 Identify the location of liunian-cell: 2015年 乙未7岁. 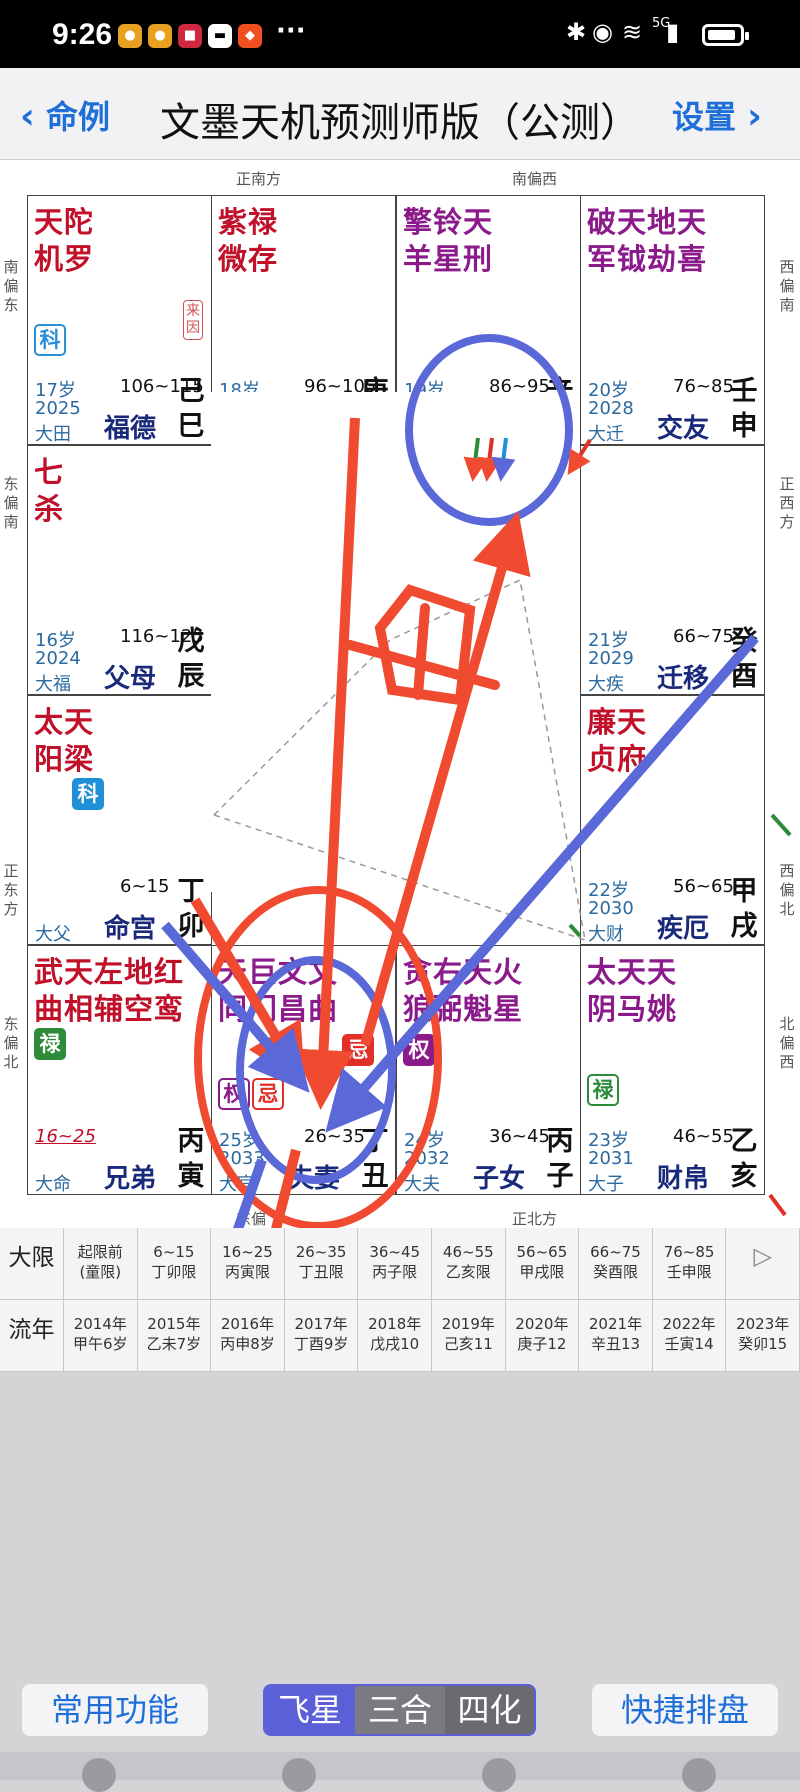
(174, 1336).